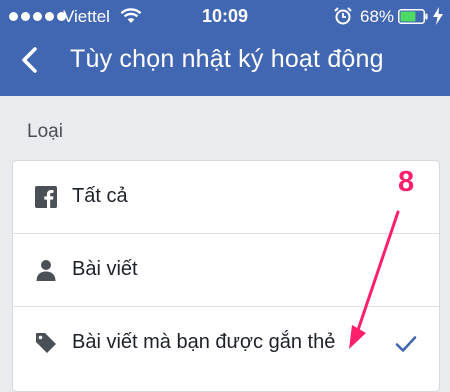 The width and height of the screenshot is (450, 392). I want to click on battery-icon, so click(413, 16).